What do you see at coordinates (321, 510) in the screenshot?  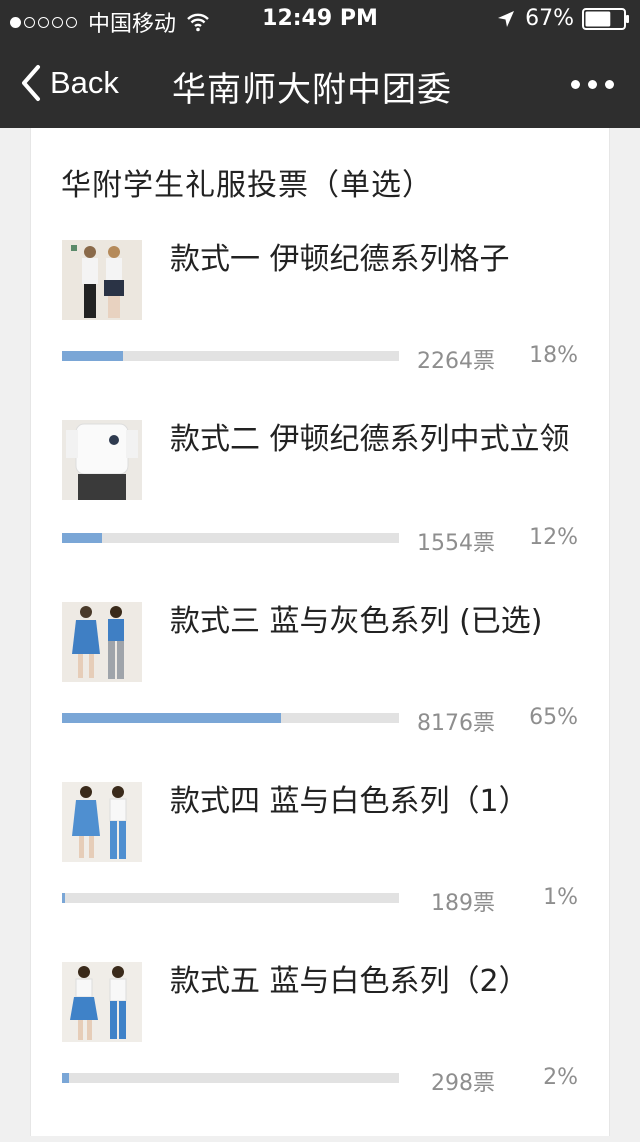 I see `poll-option-2: 款式二 伊顿纪德系列中式立领 1554票 12%` at bounding box center [321, 510].